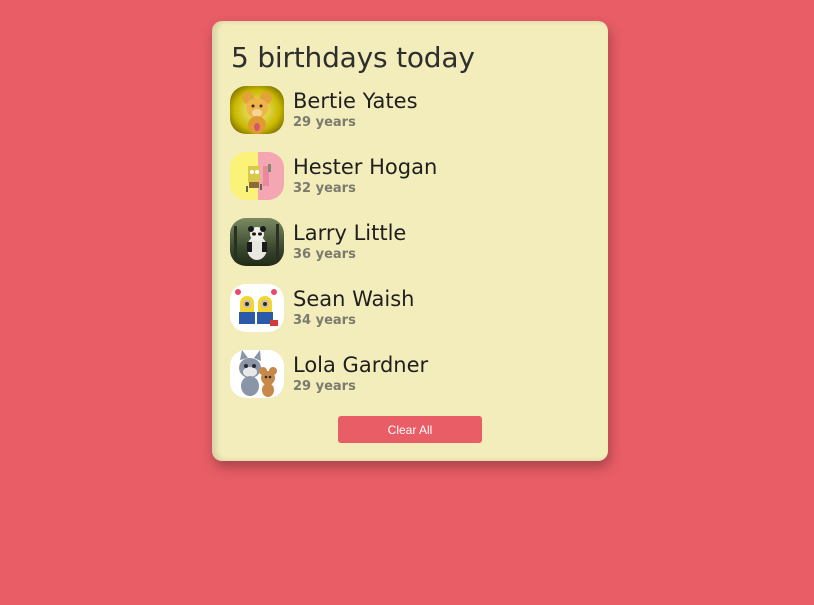 The width and height of the screenshot is (814, 605). Describe the element at coordinates (354, 299) in the screenshot. I see `person-name: Sean Waish` at that location.